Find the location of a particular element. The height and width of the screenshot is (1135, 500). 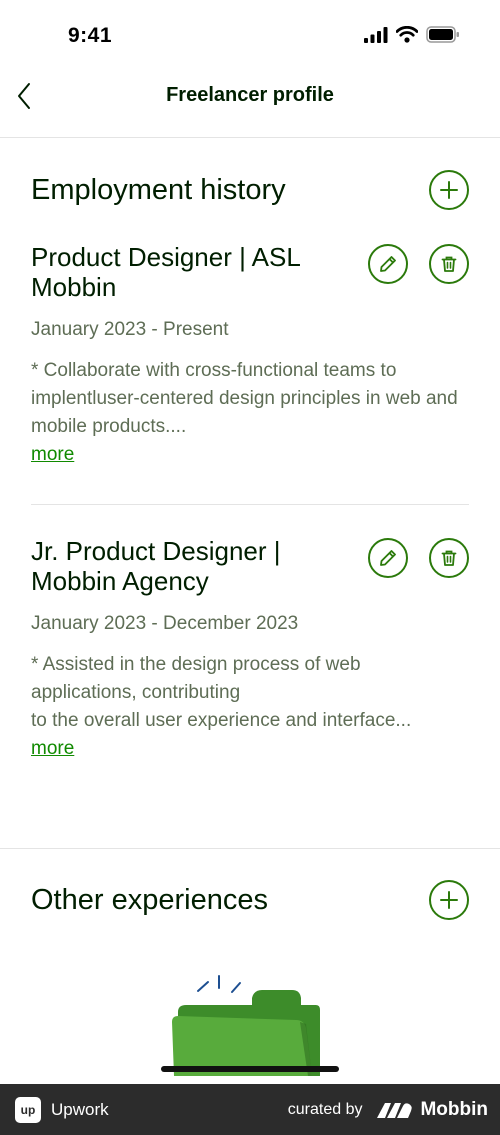

other-experiences-title: Other experiences is located at coordinates (149, 899).